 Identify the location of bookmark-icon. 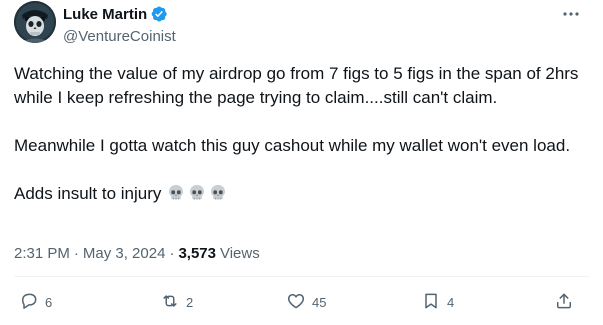
(431, 302).